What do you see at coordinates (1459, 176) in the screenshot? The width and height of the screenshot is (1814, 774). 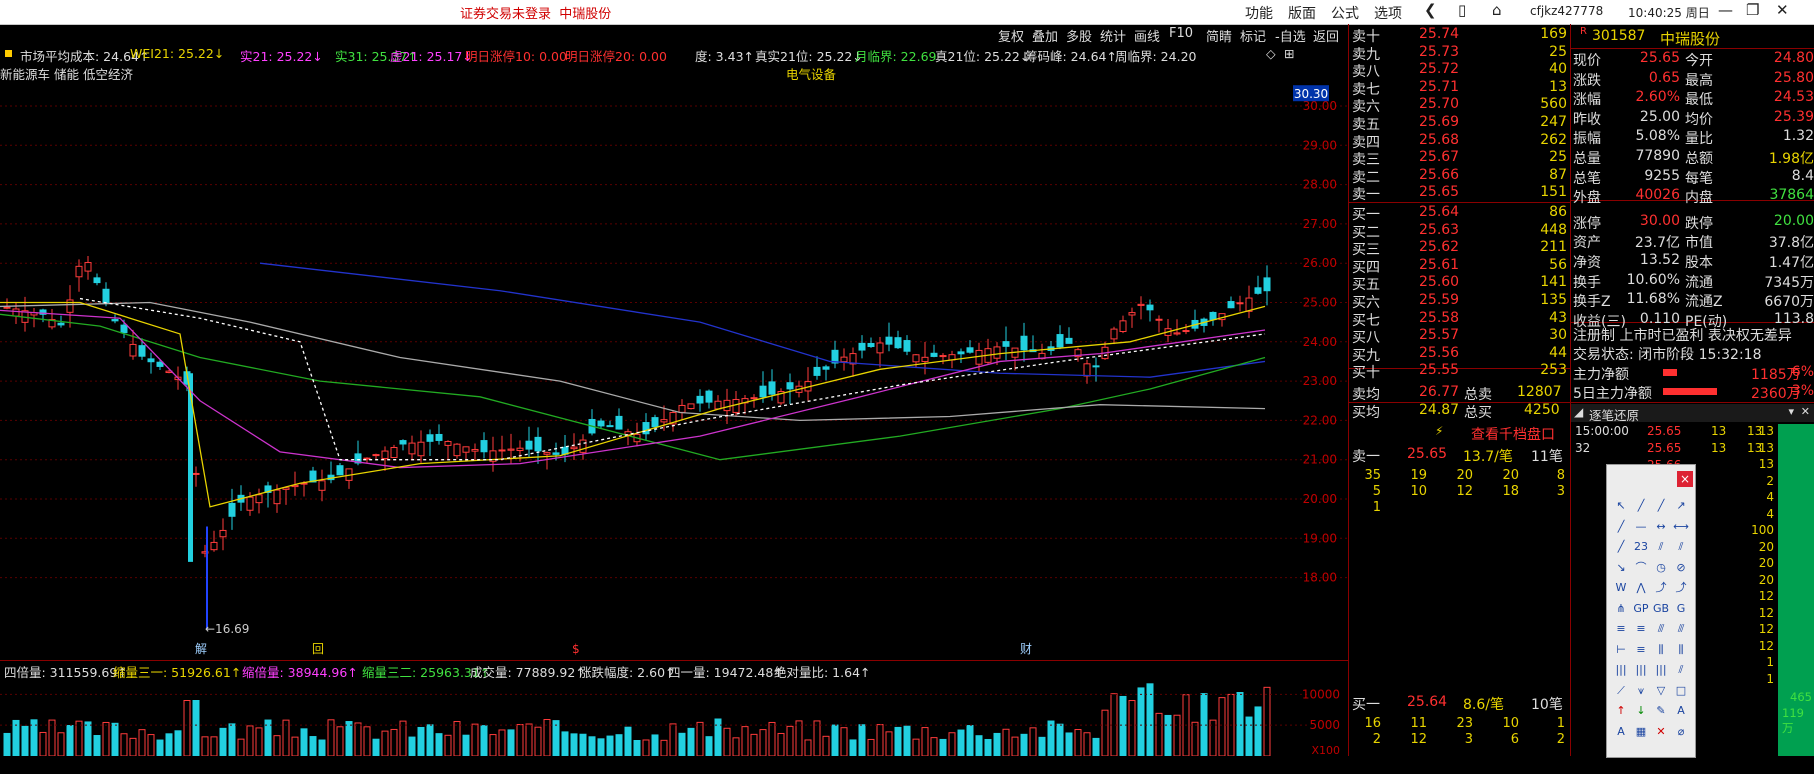 I see `orderbook-row: 卖二 25.66 87` at bounding box center [1459, 176].